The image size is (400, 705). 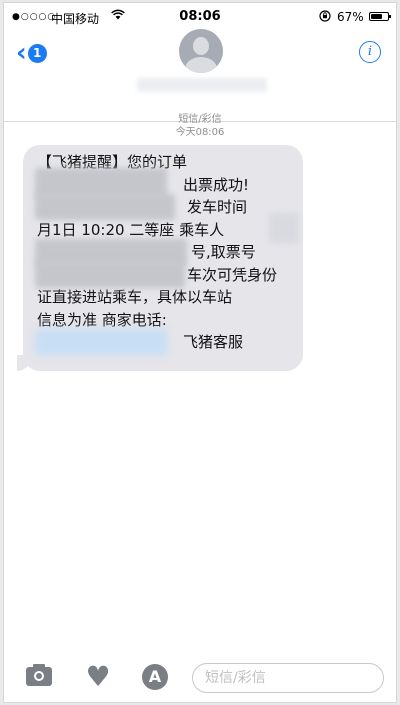 I want to click on chevron-left-icon: ‹, so click(x=21, y=53).